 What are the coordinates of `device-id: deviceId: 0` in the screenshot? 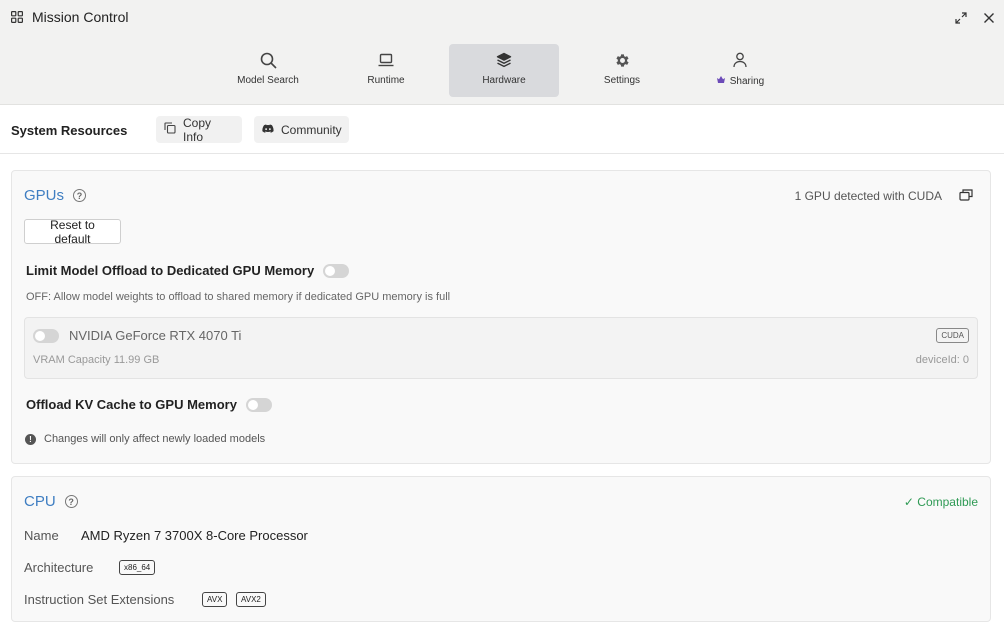 It's located at (942, 360).